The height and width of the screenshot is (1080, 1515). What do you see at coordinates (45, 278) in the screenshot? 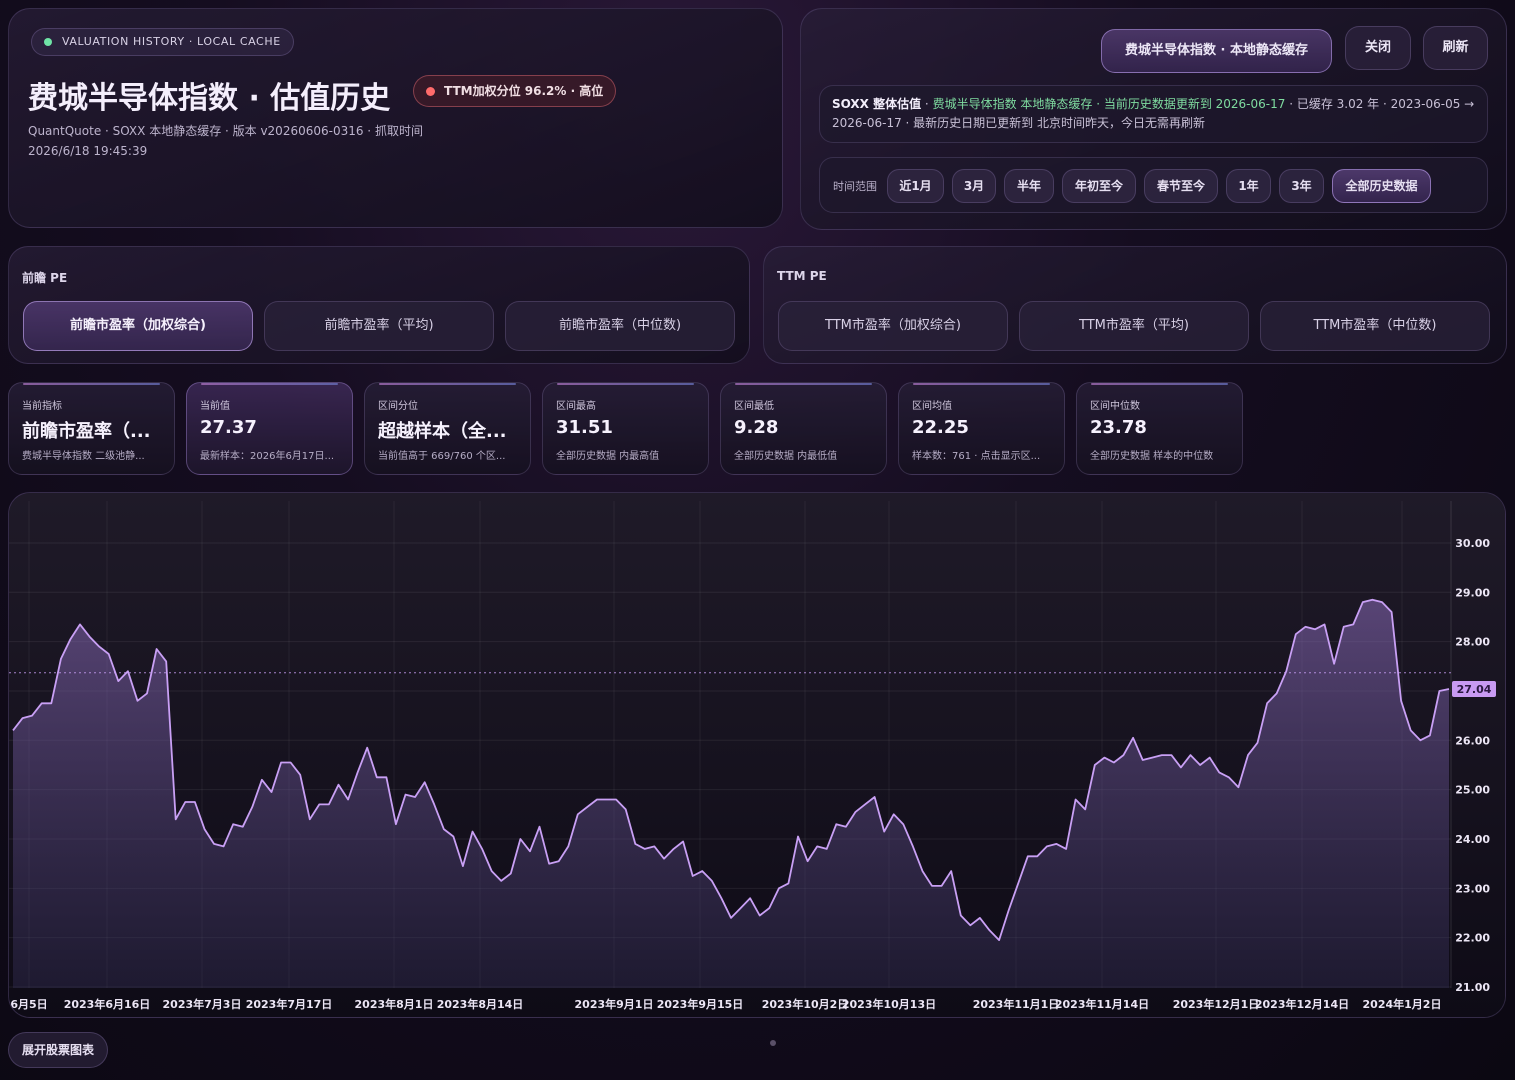
I see `forward-pe-title: 前瞻 PE` at bounding box center [45, 278].